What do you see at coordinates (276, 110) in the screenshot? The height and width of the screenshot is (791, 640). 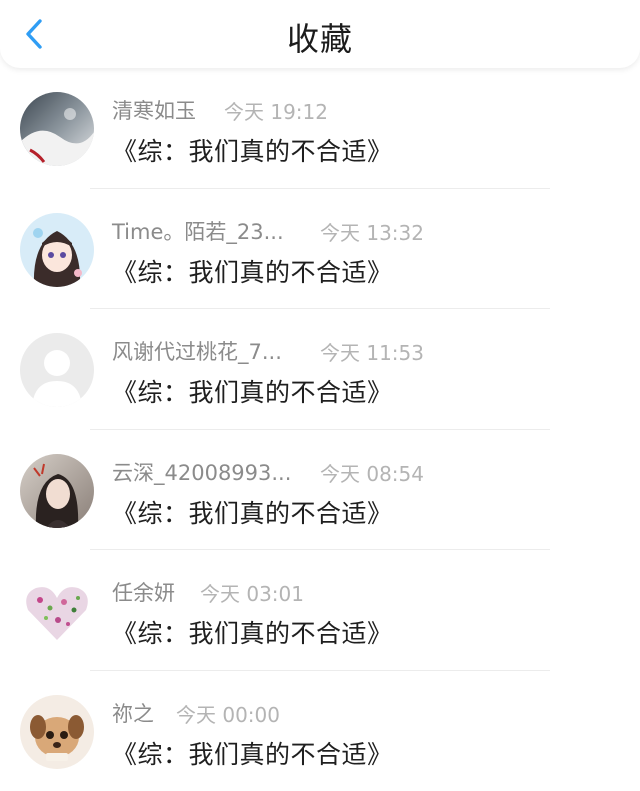 I see `timestamp: 今天 19:12` at bounding box center [276, 110].